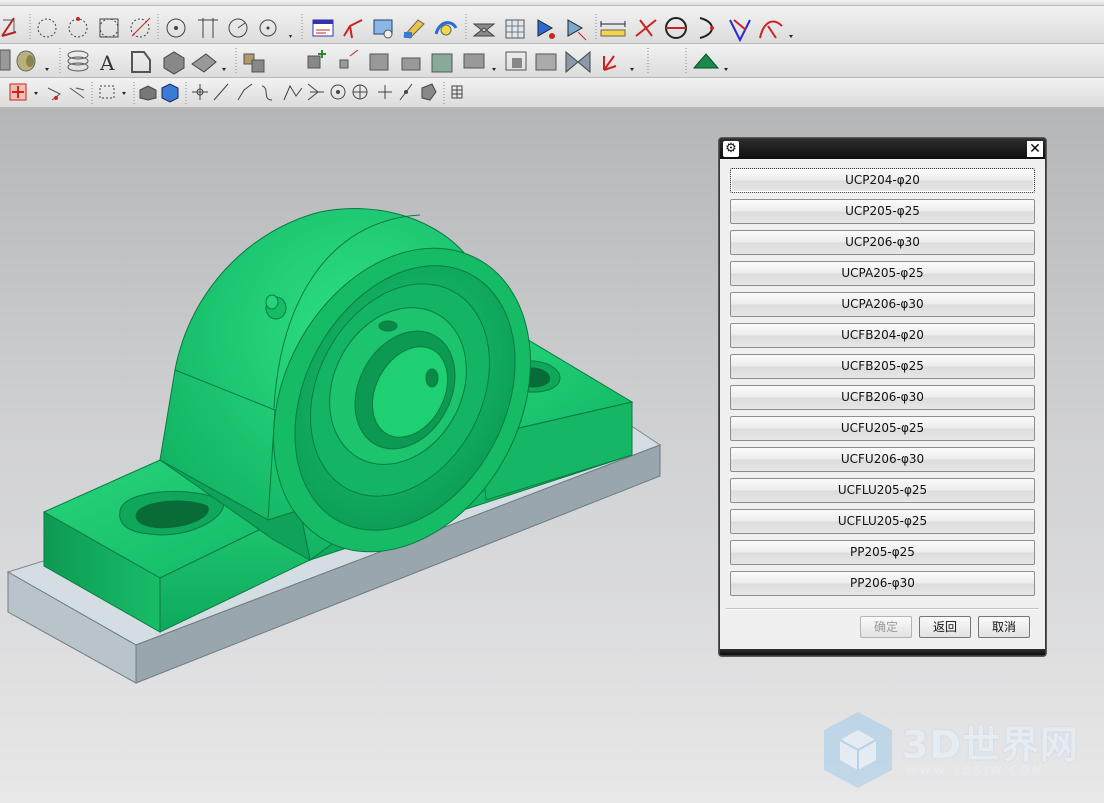 The image size is (1104, 803). What do you see at coordinates (406, 92) in the screenshot?
I see `slash-icon` at bounding box center [406, 92].